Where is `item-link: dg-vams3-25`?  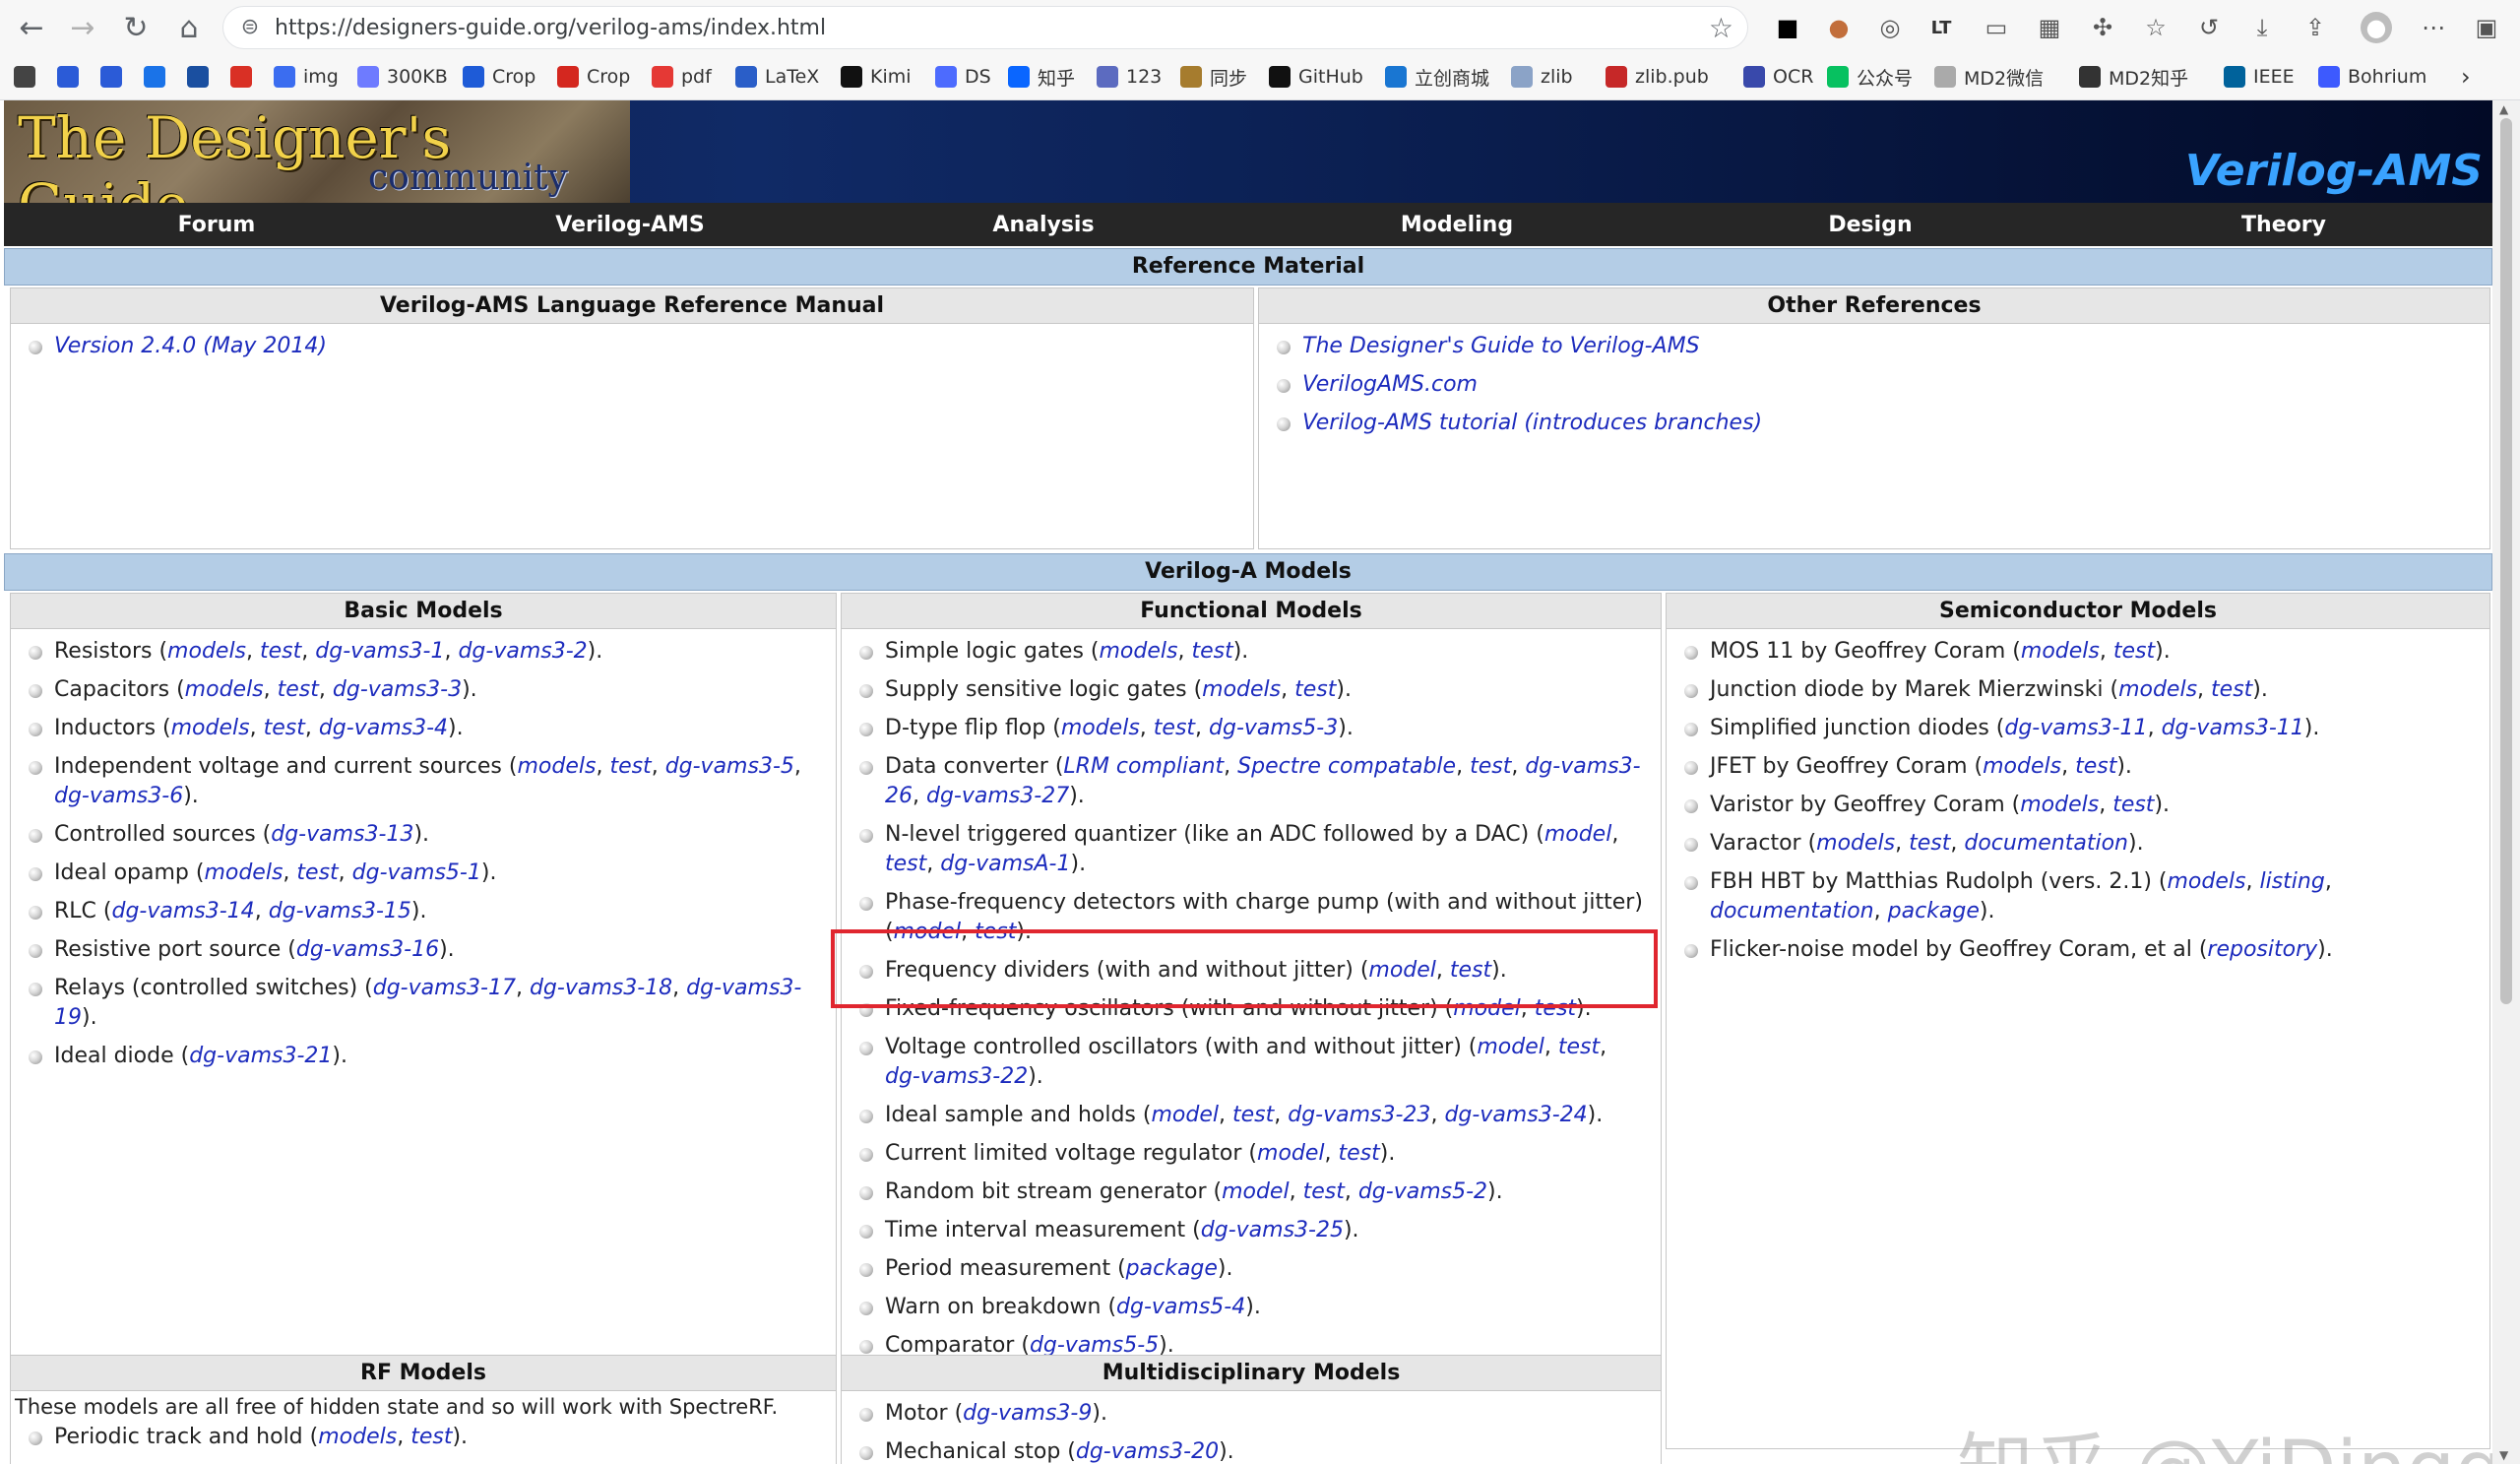 item-link: dg-vams3-25 is located at coordinates (1272, 1230).